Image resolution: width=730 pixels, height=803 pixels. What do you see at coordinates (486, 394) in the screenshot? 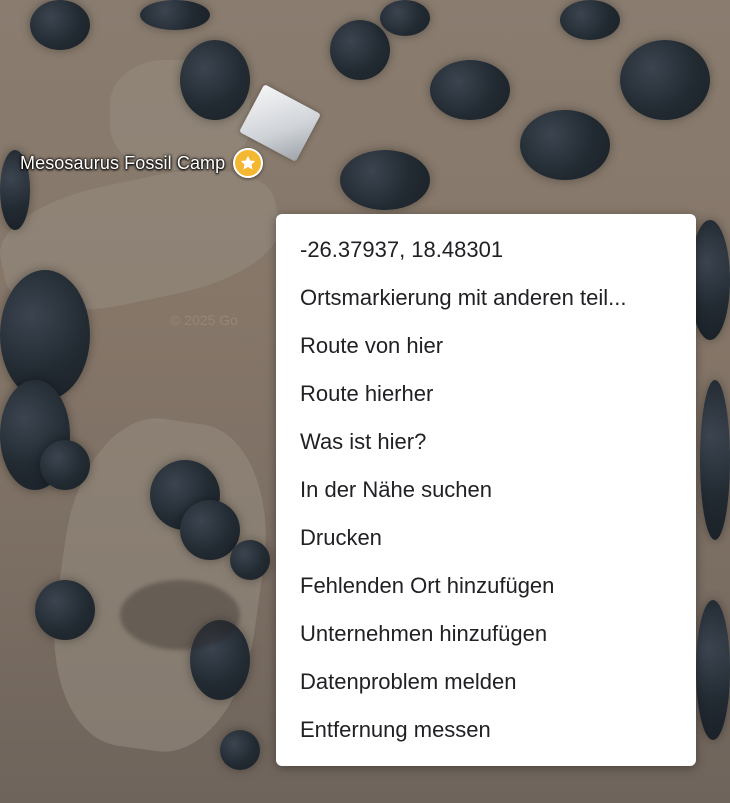
I see `menu-item-directions-to: Route hierher` at bounding box center [486, 394].